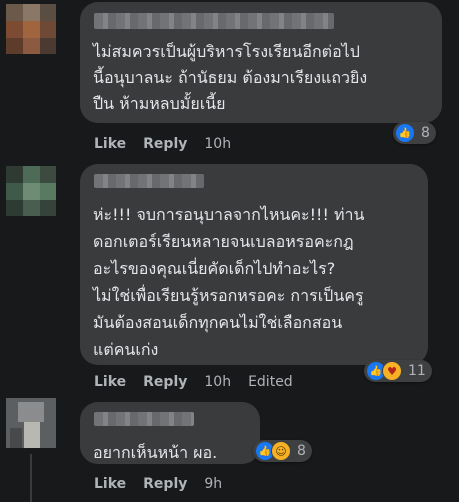  Describe the element at coordinates (270, 382) in the screenshot. I see `edited-label: Edited` at that location.